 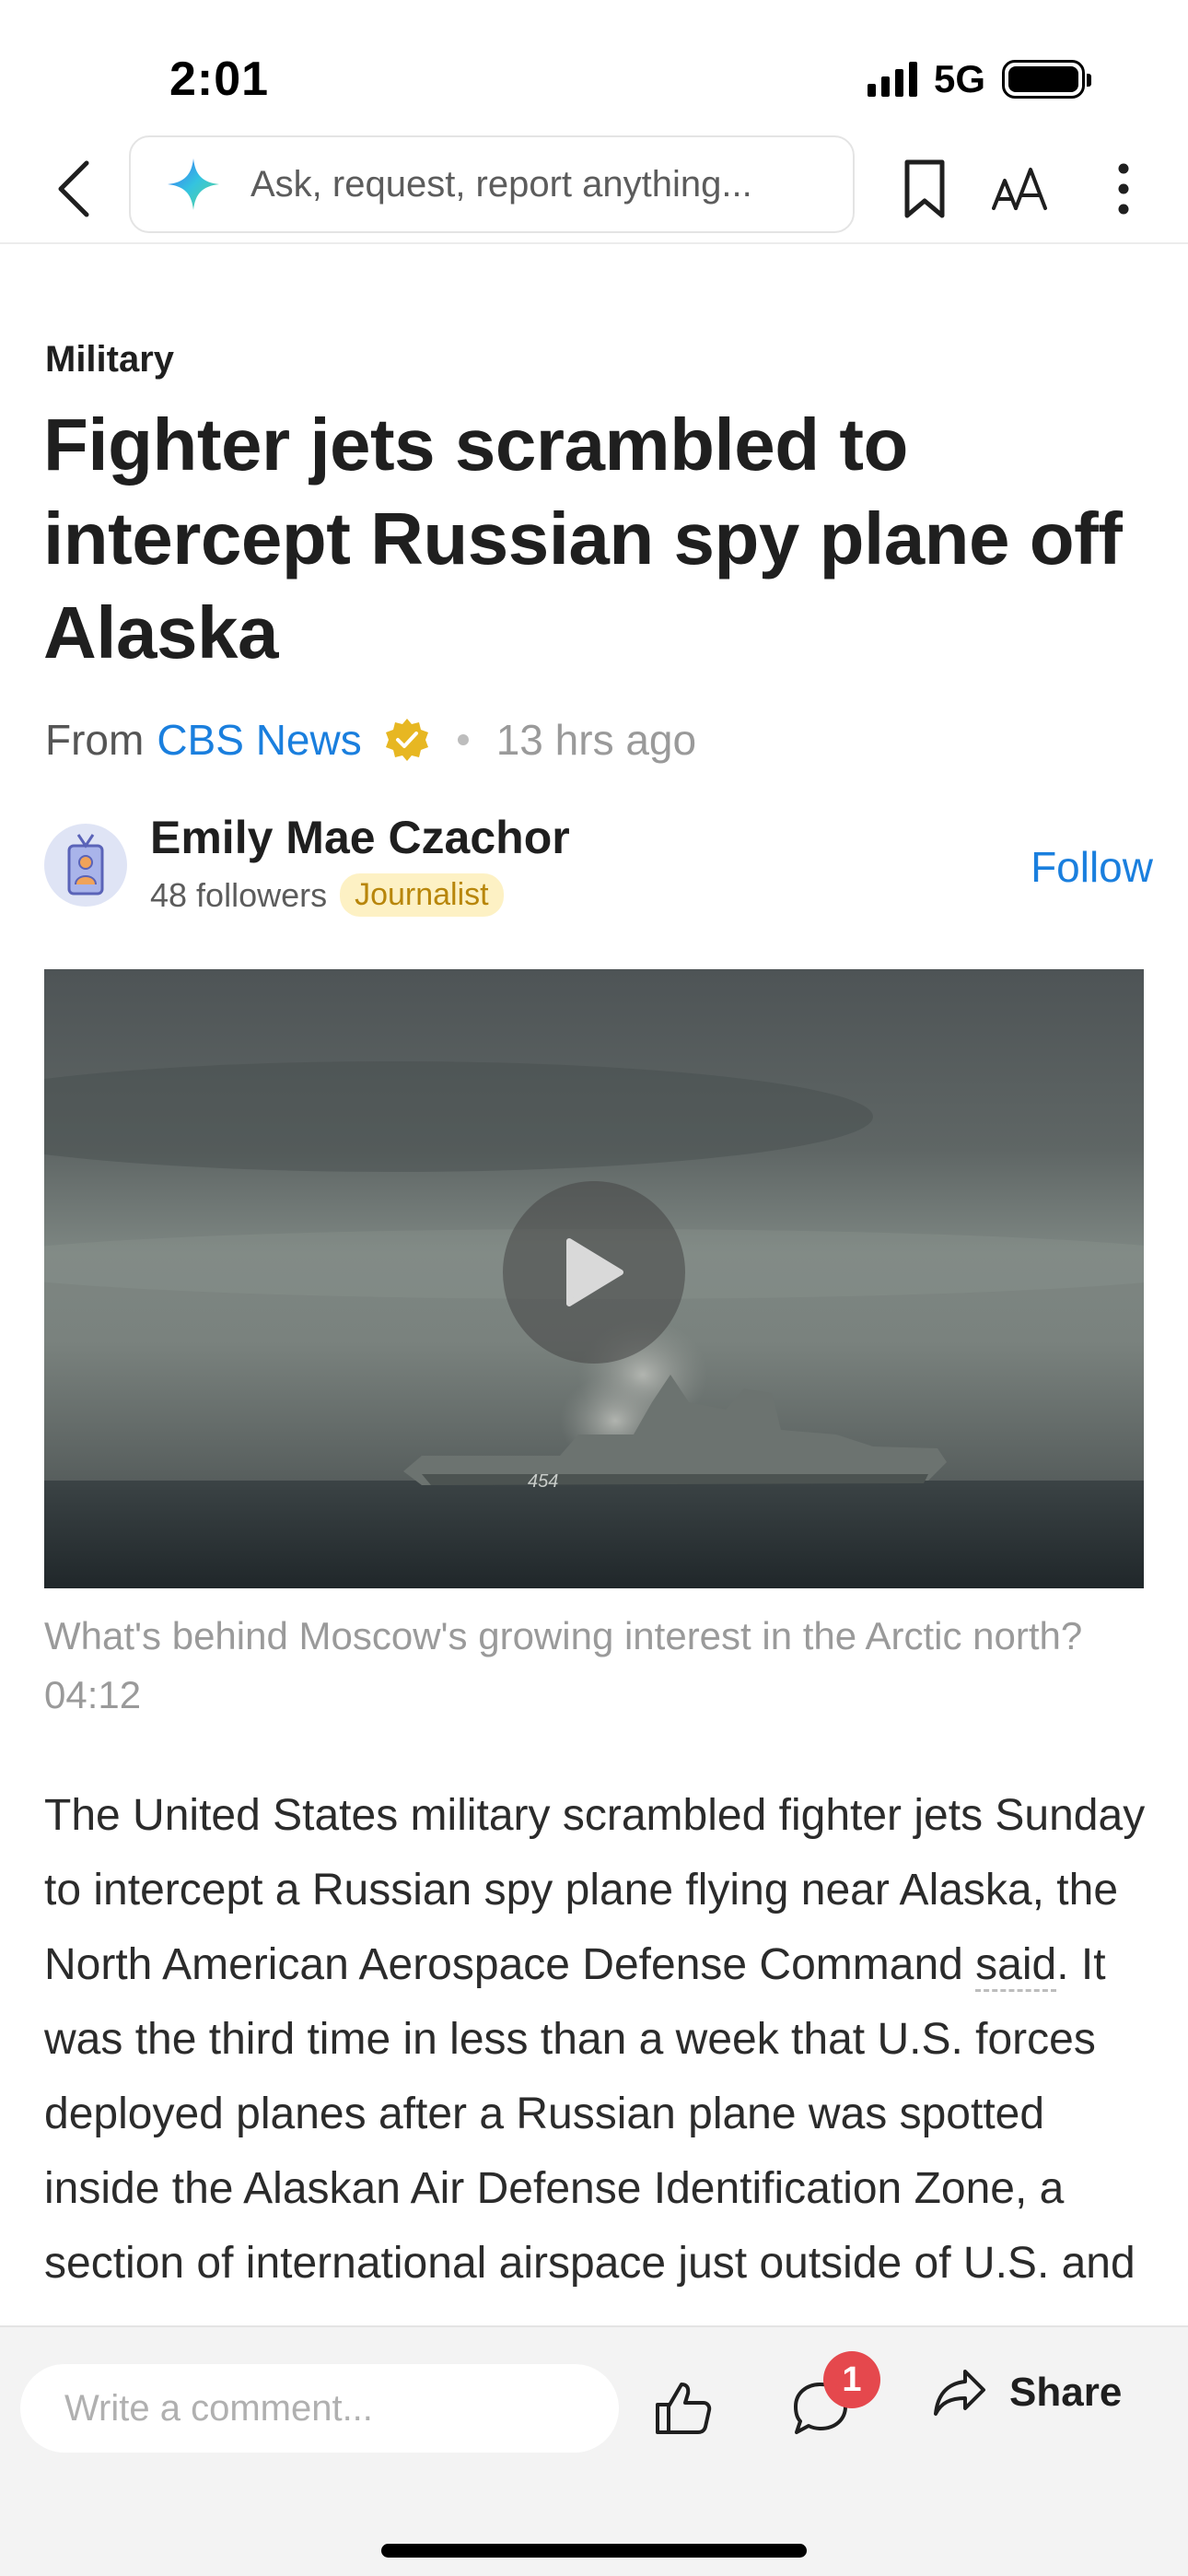 I want to click on author-name: Emily Mae Czachor, so click(x=360, y=837).